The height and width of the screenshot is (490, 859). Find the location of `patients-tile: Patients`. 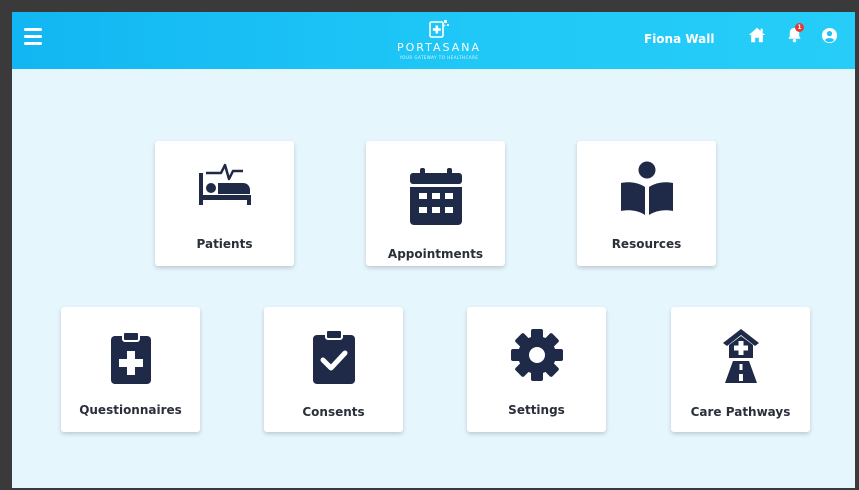

patients-tile: Patients is located at coordinates (224, 203).